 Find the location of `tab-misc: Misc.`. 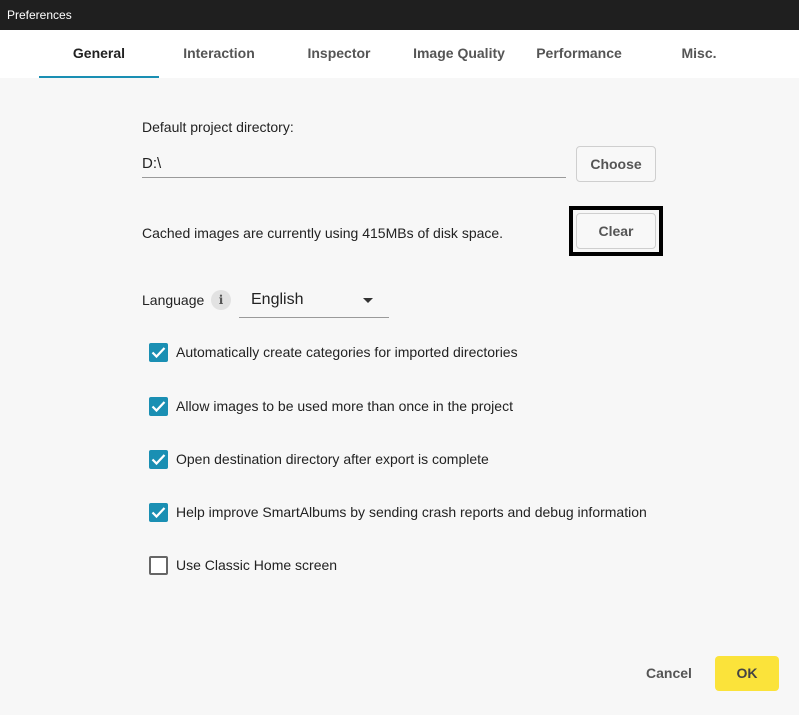

tab-misc: Misc. is located at coordinates (699, 54).